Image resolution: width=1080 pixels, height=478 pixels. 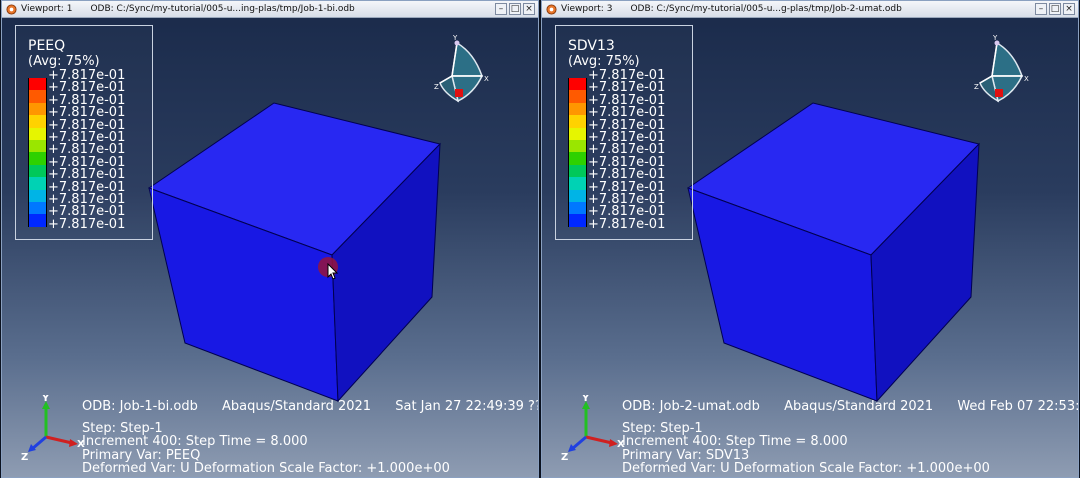 I want to click on run-date: Sat Jan 27 22:49:39 ????, so click(x=466, y=406).